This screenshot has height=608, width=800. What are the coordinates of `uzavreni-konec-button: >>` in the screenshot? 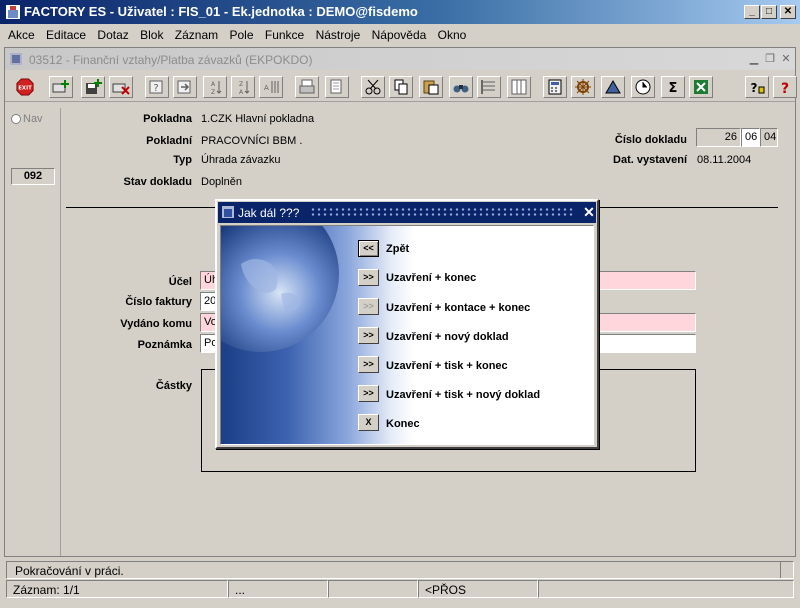 It's located at (368, 277).